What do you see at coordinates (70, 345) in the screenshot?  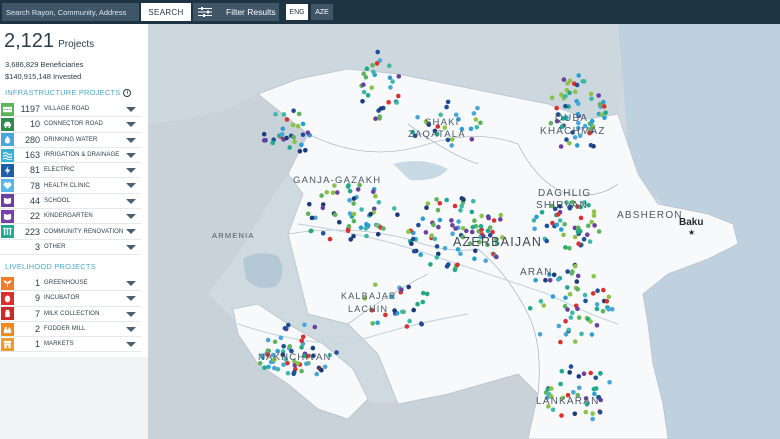 I see `filter-row-markets: 1 MARKETS` at bounding box center [70, 345].